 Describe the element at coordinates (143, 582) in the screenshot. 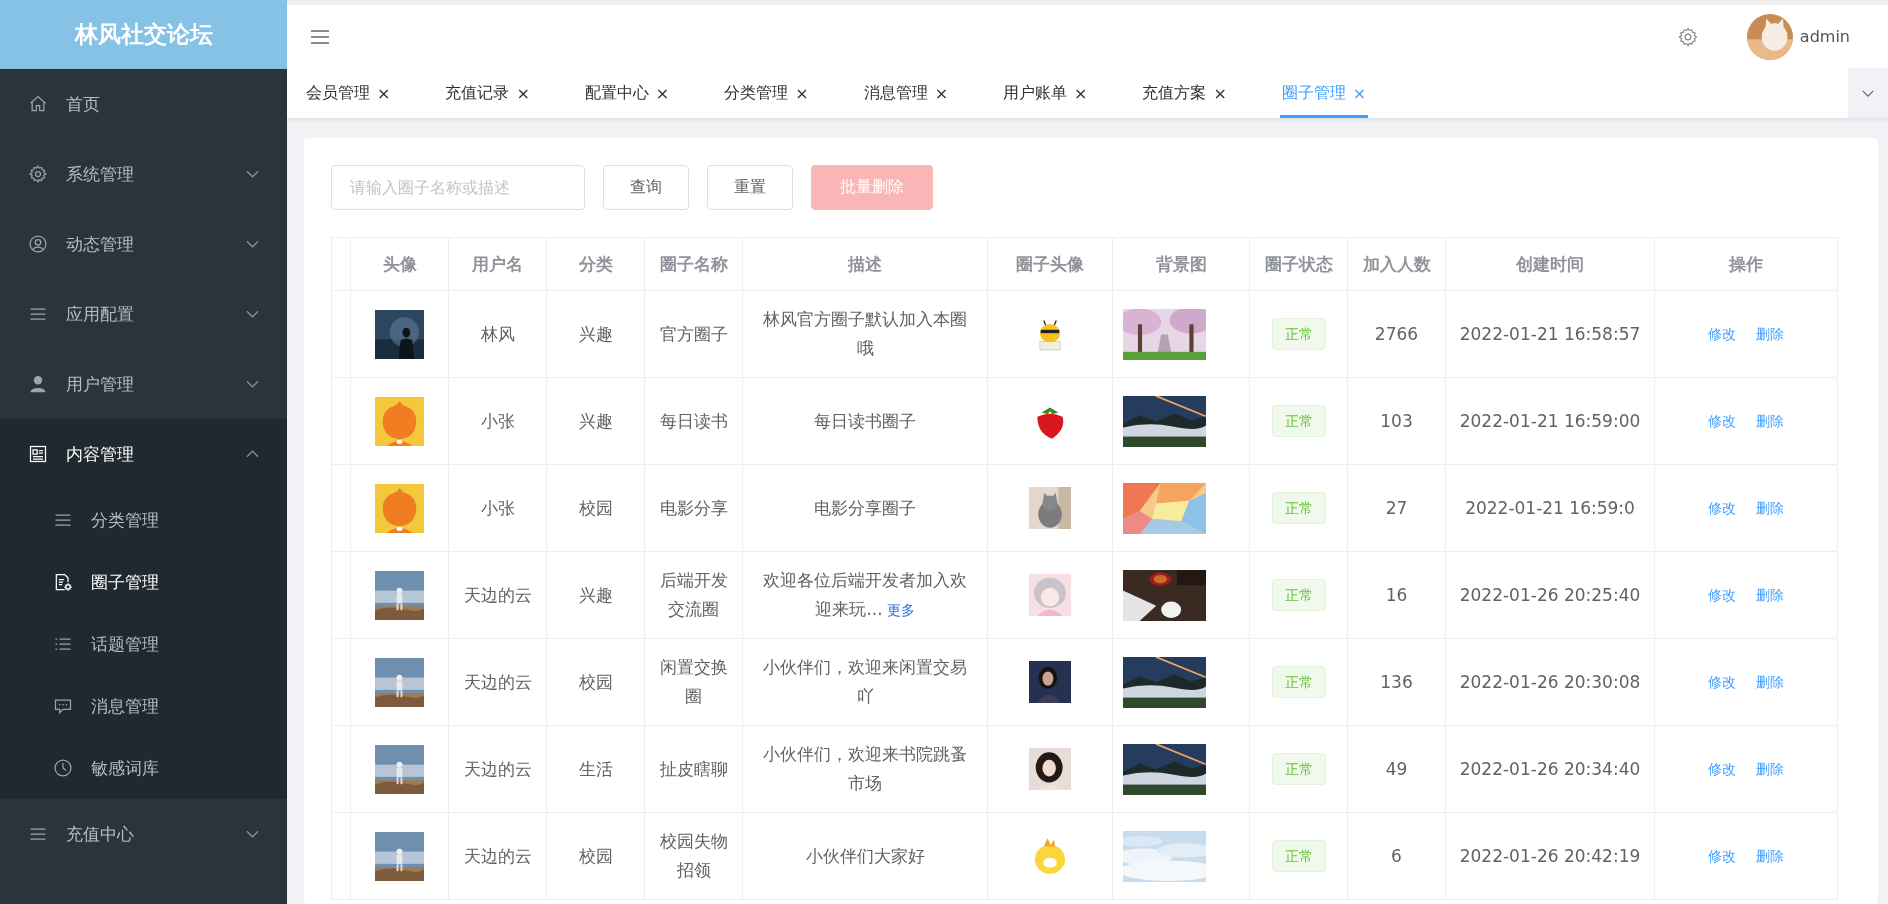

I see `submenu-item: 圈子管理` at that location.